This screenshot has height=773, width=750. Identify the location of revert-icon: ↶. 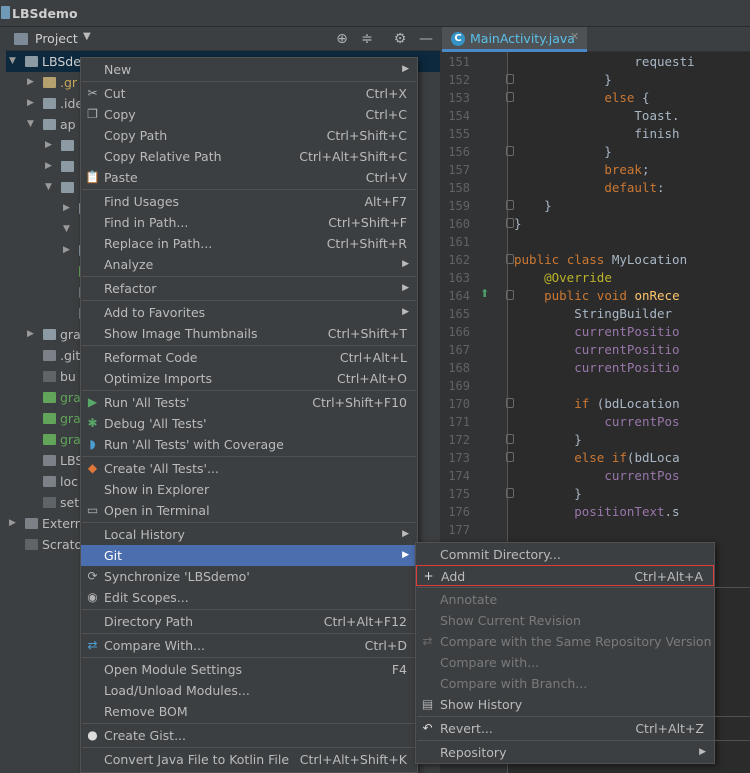
(427, 728).